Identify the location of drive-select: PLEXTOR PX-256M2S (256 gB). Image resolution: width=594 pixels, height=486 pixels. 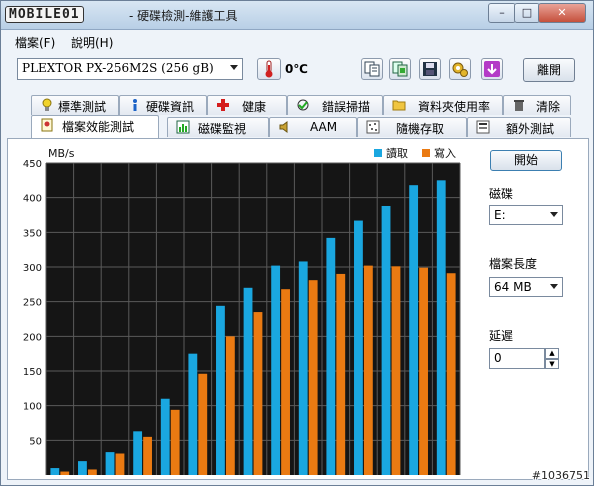
(130, 69).